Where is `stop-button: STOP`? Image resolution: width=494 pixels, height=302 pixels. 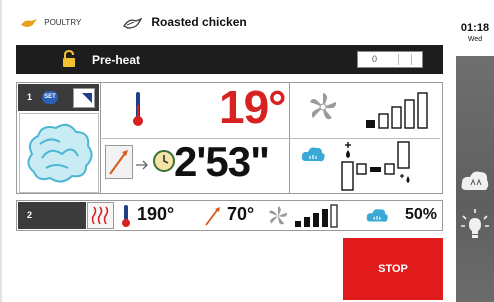 stop-button: STOP is located at coordinates (393, 269).